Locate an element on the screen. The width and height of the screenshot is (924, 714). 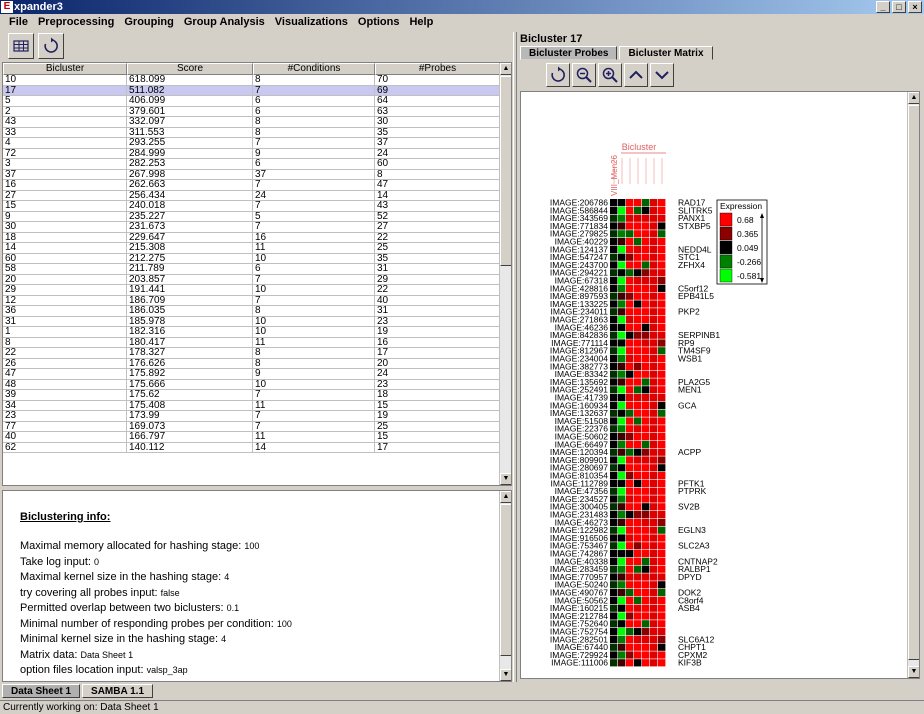
refresh-button is located at coordinates (51, 46).